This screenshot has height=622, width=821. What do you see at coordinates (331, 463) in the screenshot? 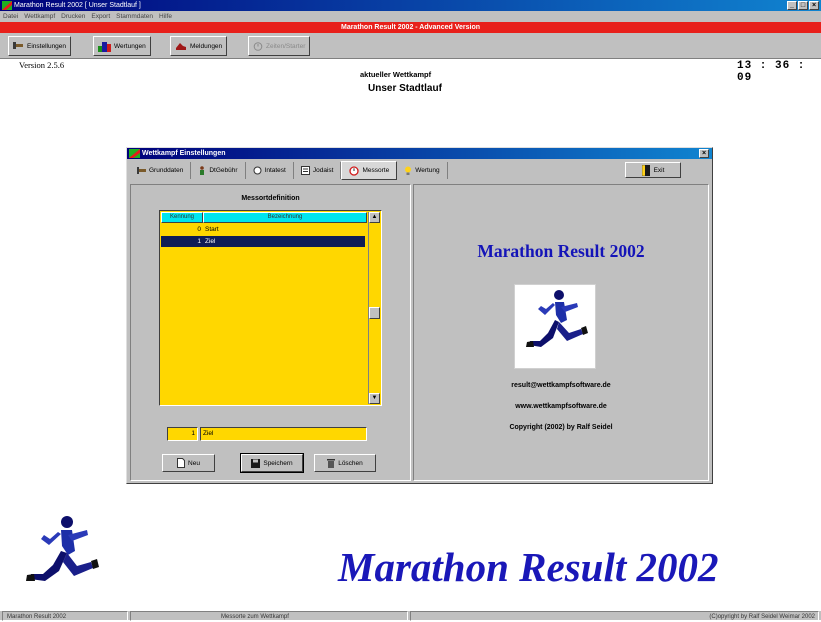
I see `trash-icon` at bounding box center [331, 463].